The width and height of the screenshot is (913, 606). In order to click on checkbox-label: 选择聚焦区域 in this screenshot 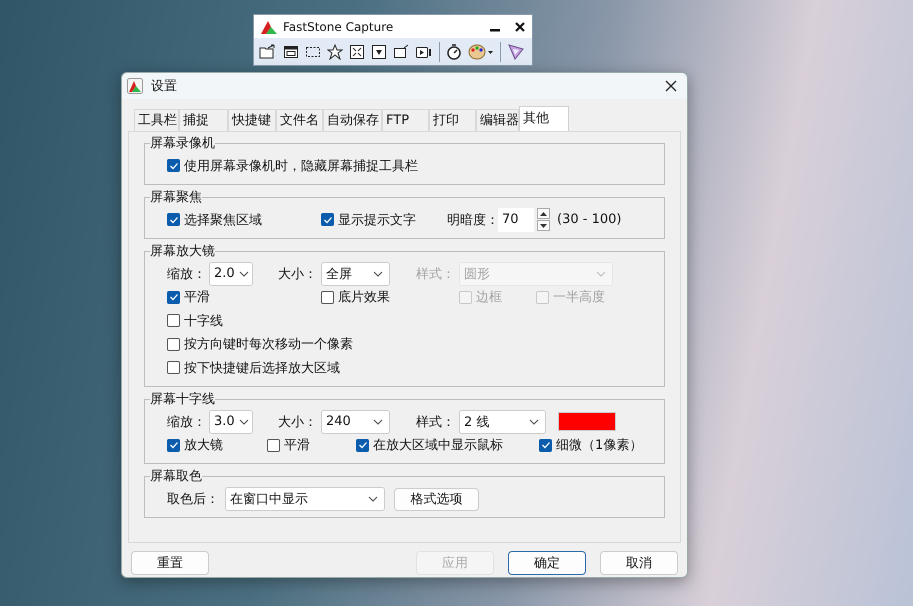, I will do `click(223, 220)`.